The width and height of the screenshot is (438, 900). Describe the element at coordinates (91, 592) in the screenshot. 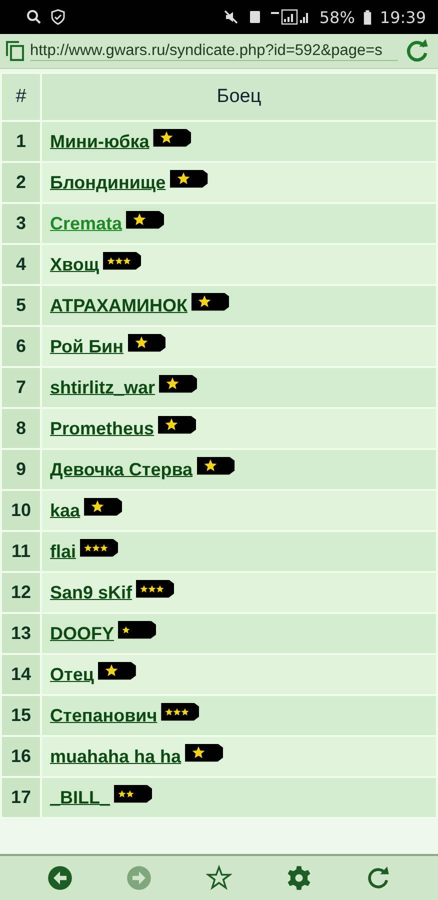

I see `player-link: San9 sKif` at that location.